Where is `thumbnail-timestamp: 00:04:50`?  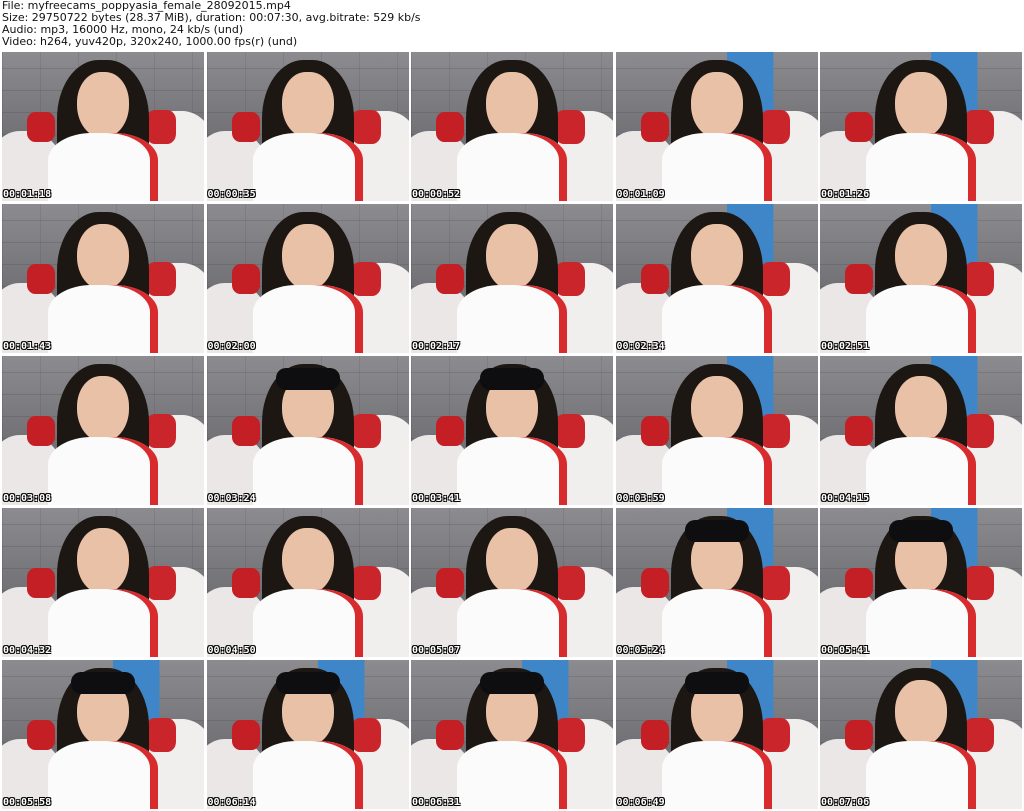 thumbnail-timestamp: 00:04:50 is located at coordinates (231, 650).